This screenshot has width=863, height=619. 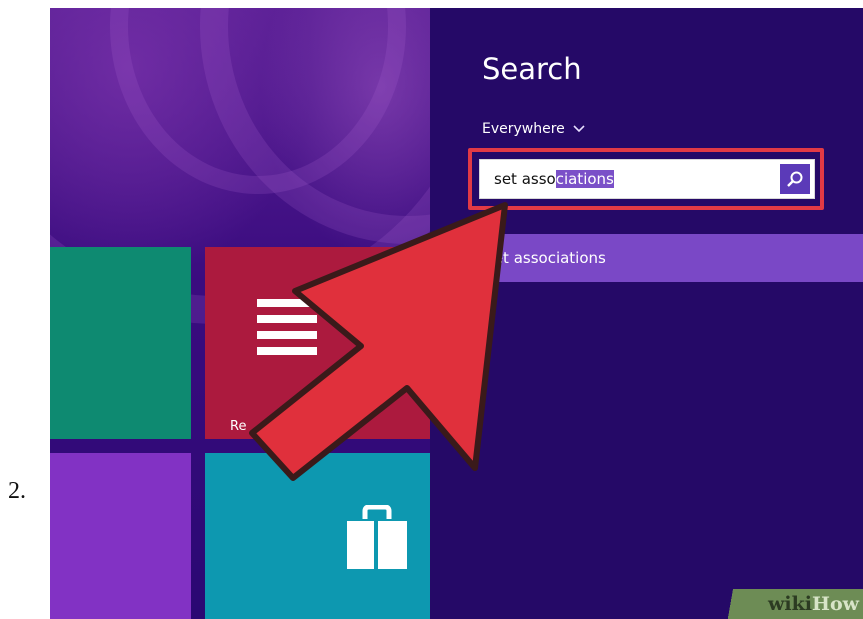 I want to click on wikihow-logo: wikiHow, so click(x=813, y=604).